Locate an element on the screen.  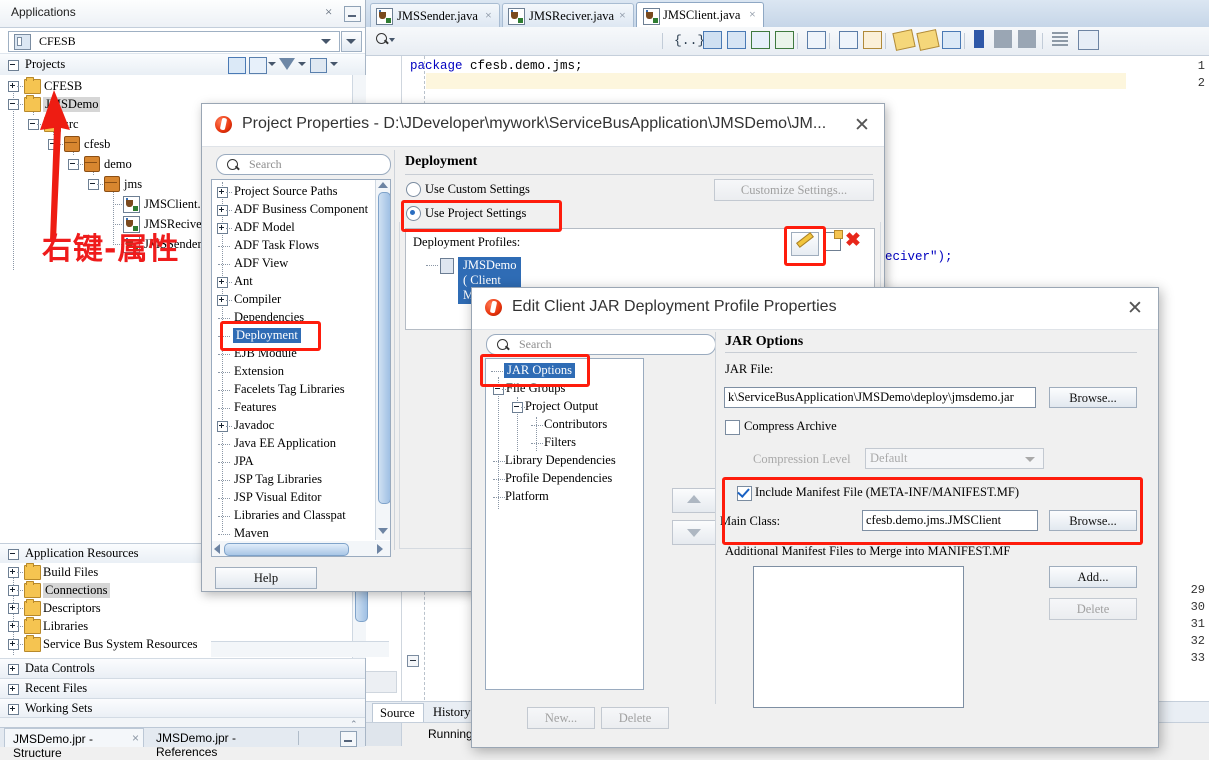
nav-label: Java EE Application is located at coordinates (285, 443).